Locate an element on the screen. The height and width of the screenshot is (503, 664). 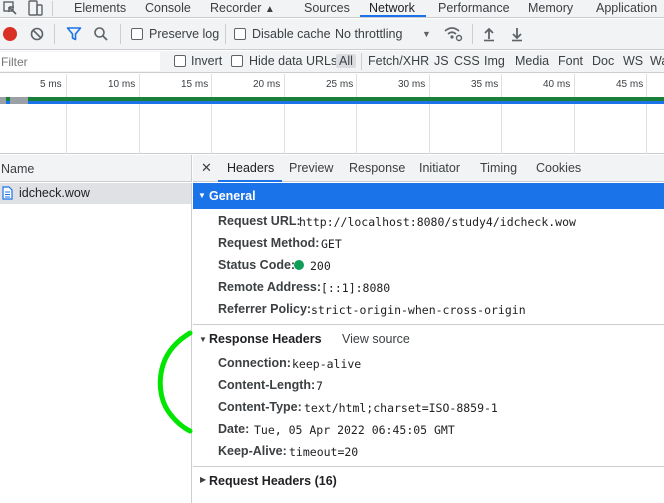
filter-icon is located at coordinates (74, 34).